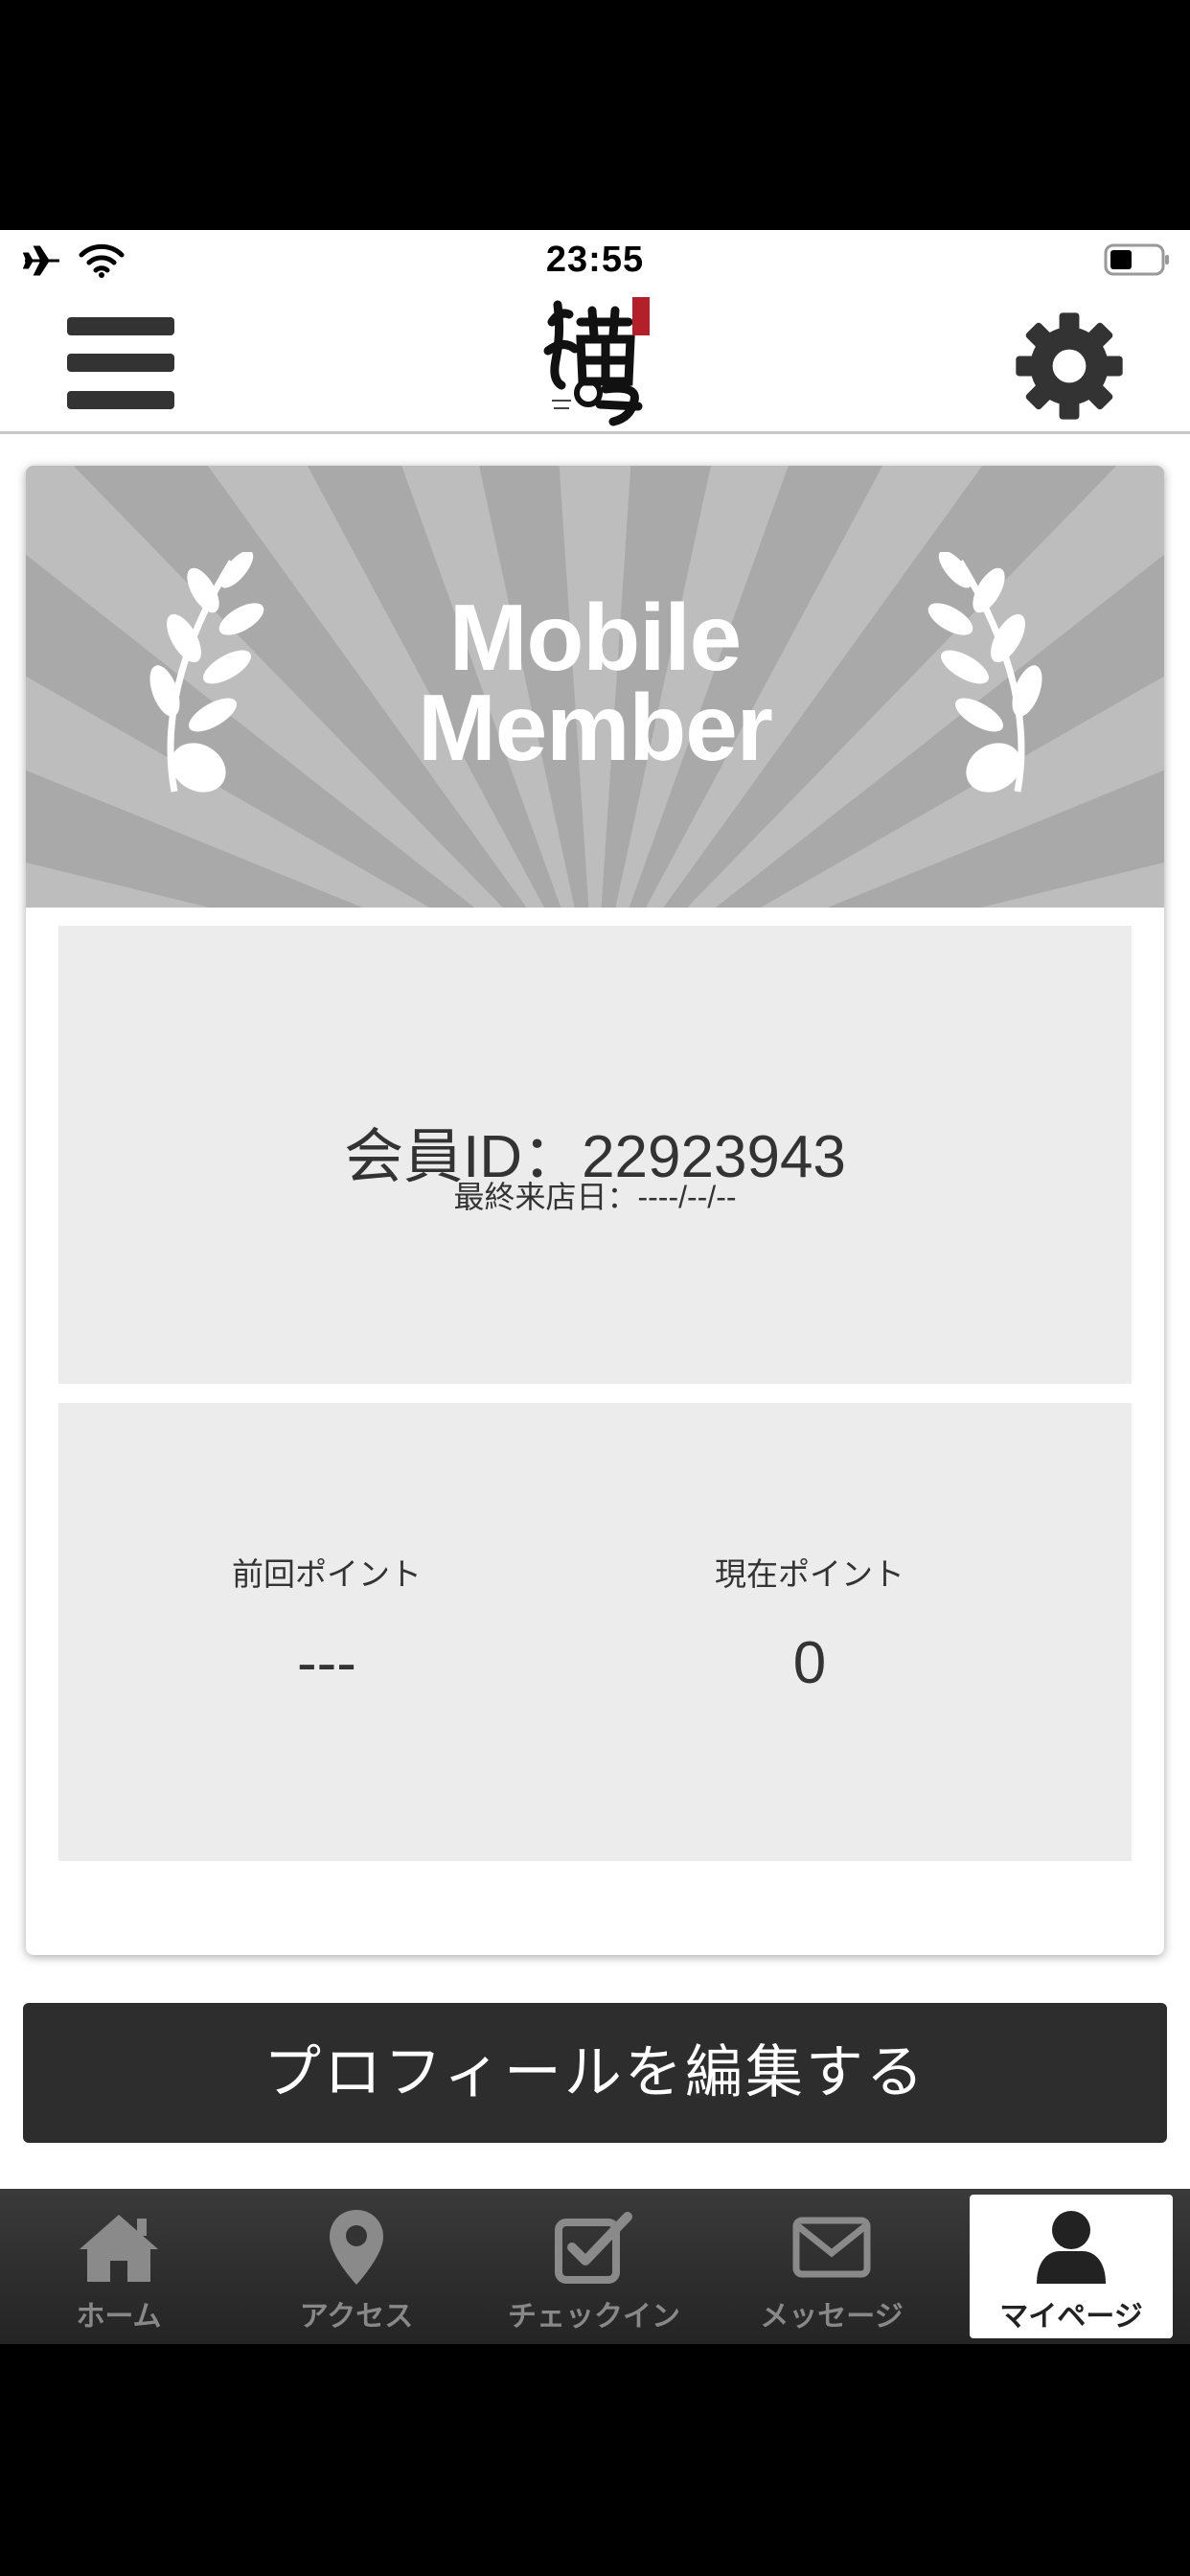 The width and height of the screenshot is (1190, 2576). What do you see at coordinates (326, 1623) in the screenshot?
I see `previous-points: 前回ポイント ---` at bounding box center [326, 1623].